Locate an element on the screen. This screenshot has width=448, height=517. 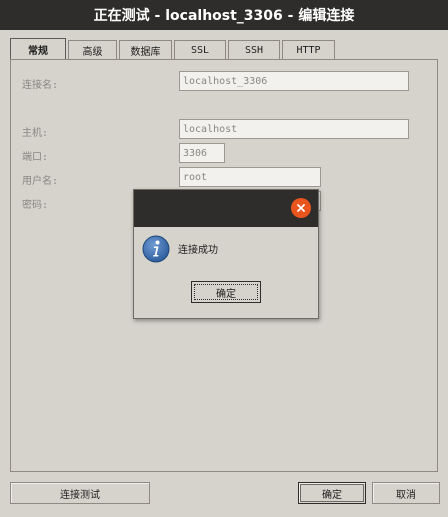
connection-success-dialog: 连接成功 确定 is located at coordinates (226, 254).